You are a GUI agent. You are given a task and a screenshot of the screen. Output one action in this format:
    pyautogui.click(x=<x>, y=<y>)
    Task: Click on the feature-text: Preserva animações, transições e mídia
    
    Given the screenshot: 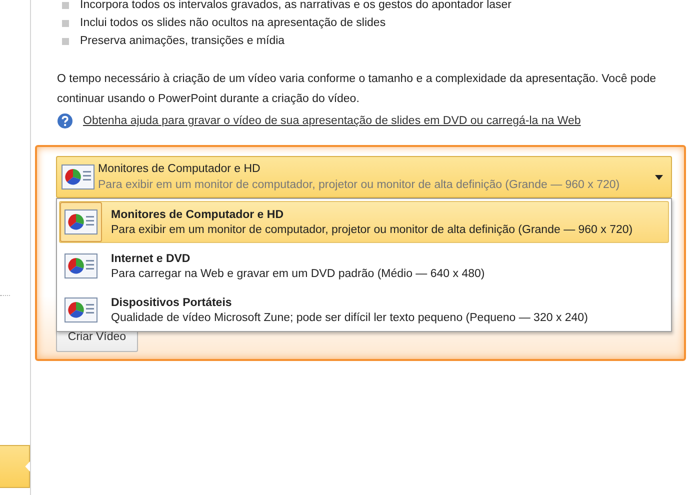 What is the action you would take?
    pyautogui.click(x=182, y=41)
    